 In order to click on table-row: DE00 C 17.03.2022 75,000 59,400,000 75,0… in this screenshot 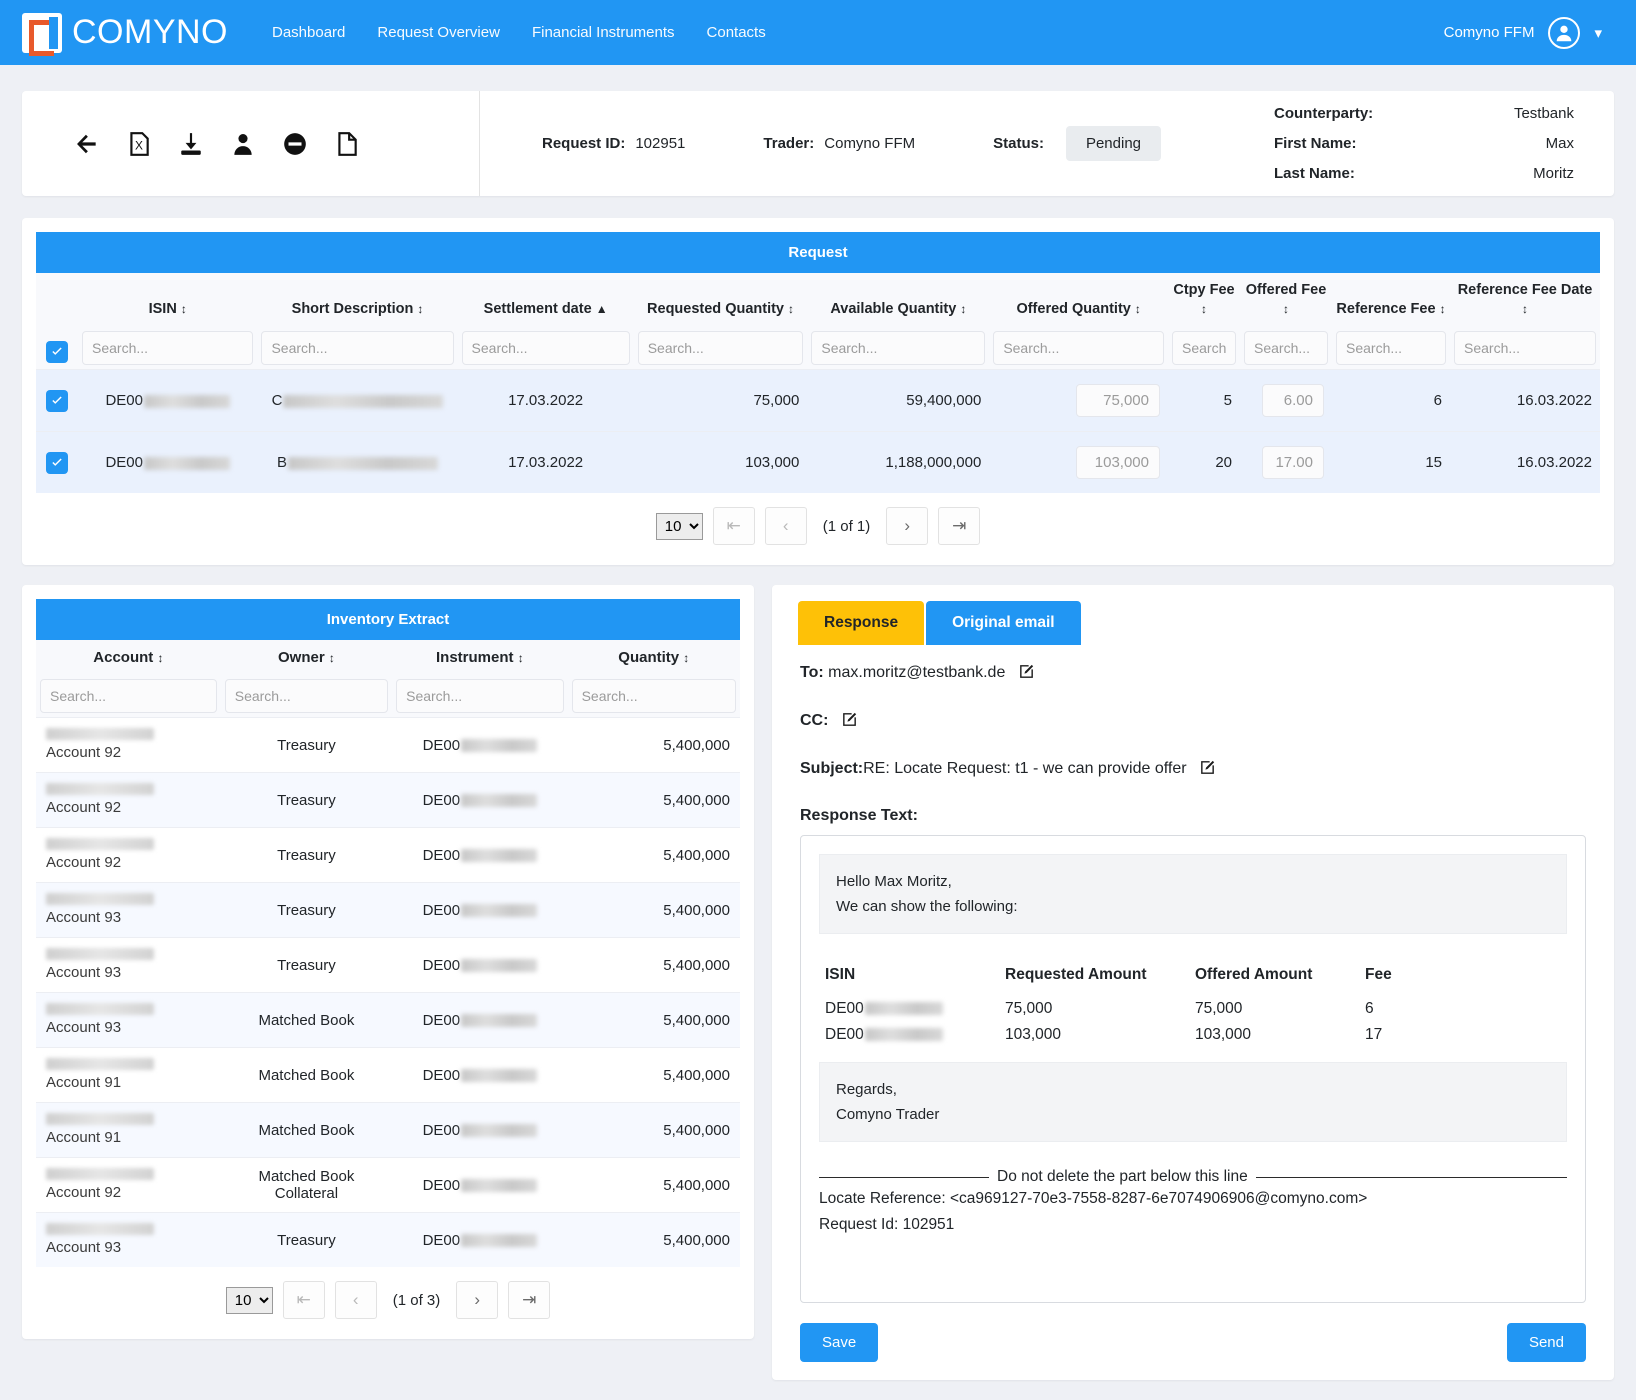, I will do `click(818, 400)`.